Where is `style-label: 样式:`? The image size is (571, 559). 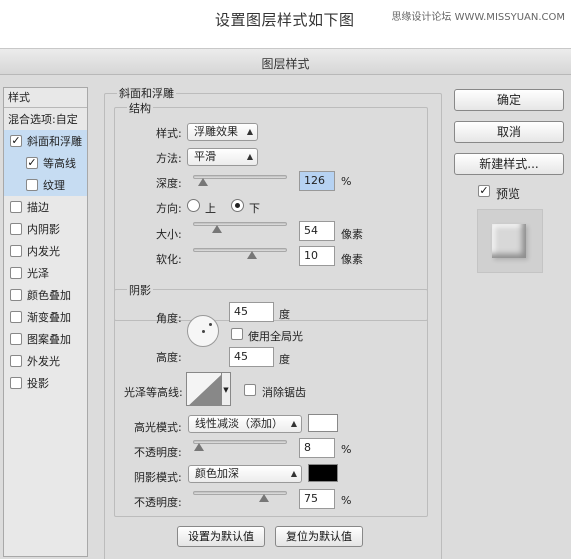 style-label: 样式: is located at coordinates (169, 133).